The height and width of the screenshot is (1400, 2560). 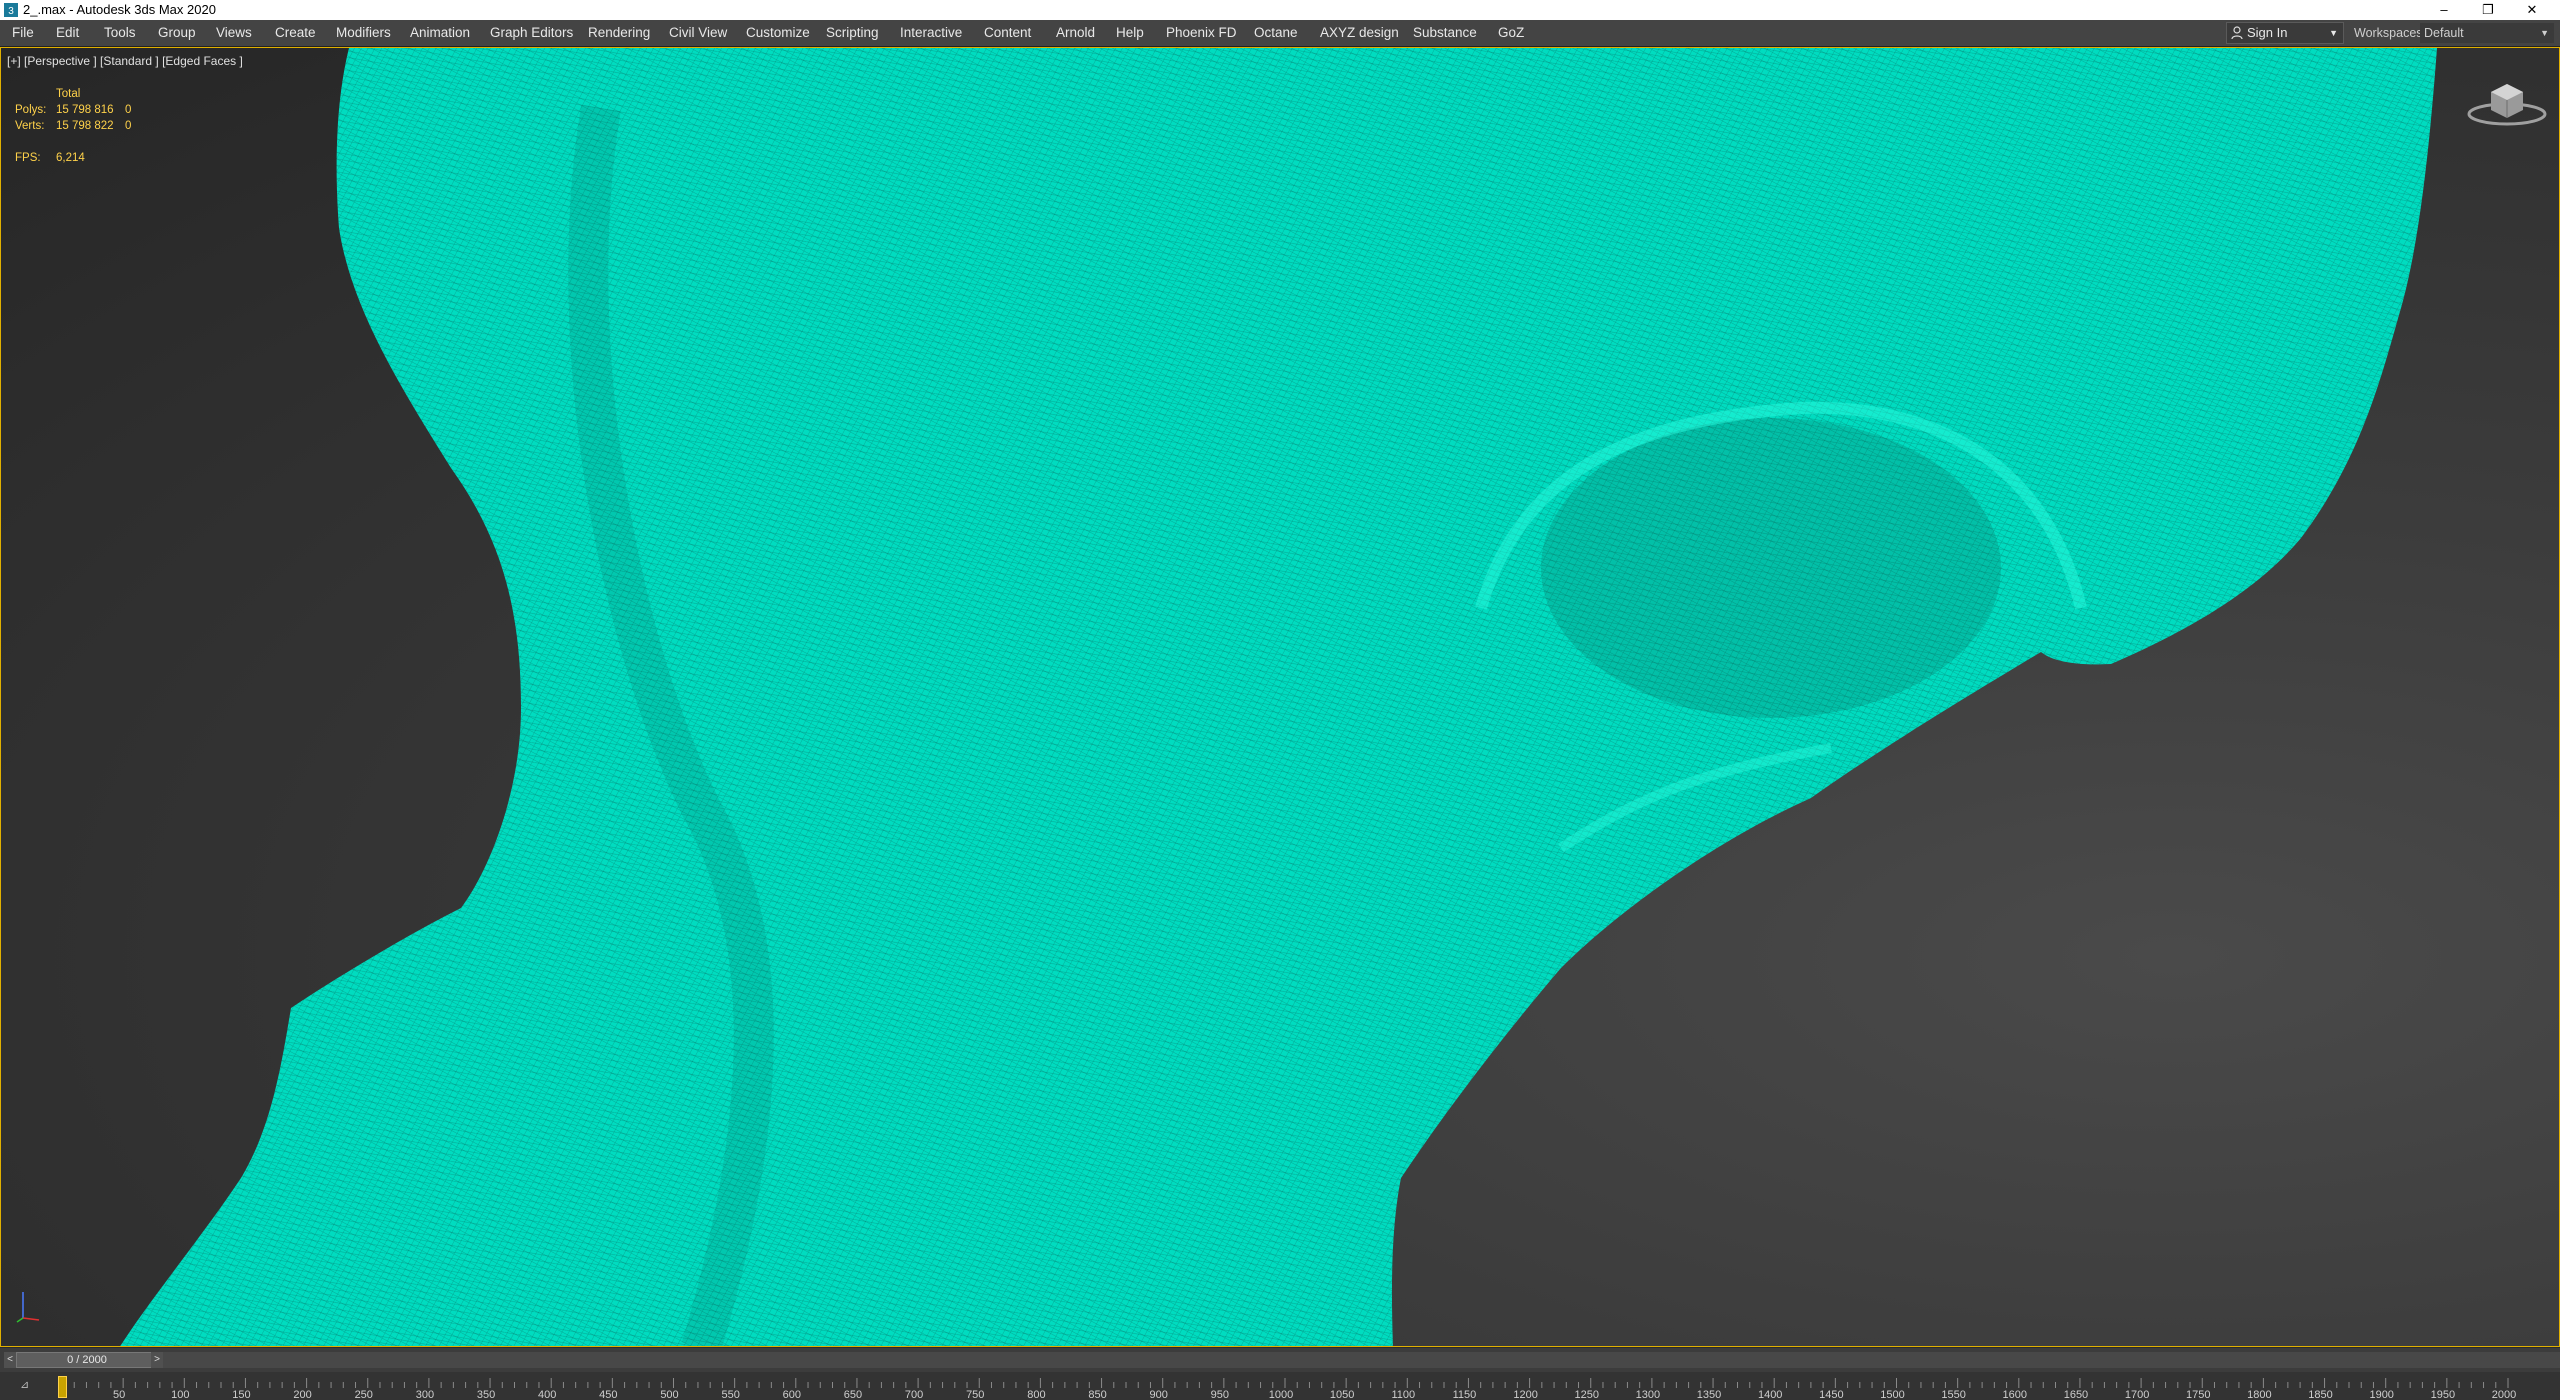 What do you see at coordinates (241, 1394) in the screenshot?
I see `ruler-label: 150` at bounding box center [241, 1394].